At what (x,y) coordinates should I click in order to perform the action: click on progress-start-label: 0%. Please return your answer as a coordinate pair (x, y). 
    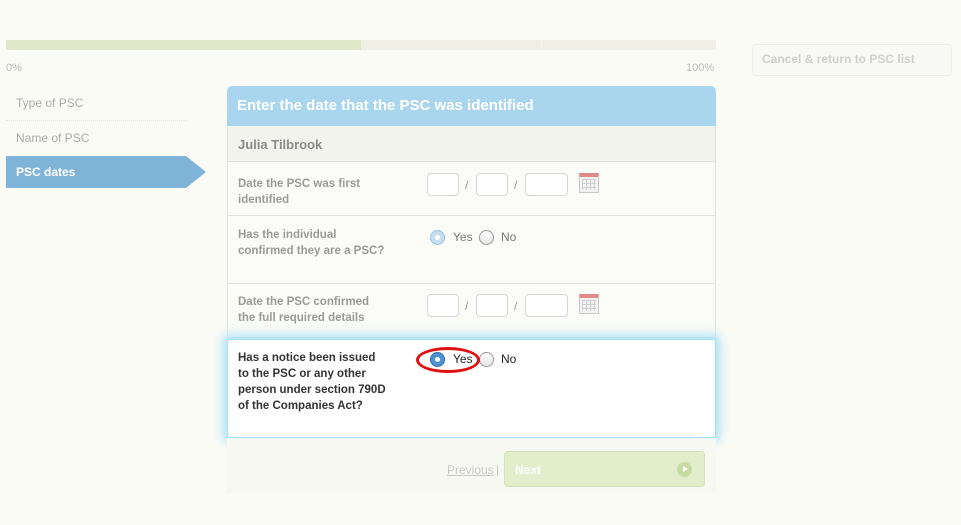
    Looking at the image, I should click on (14, 68).